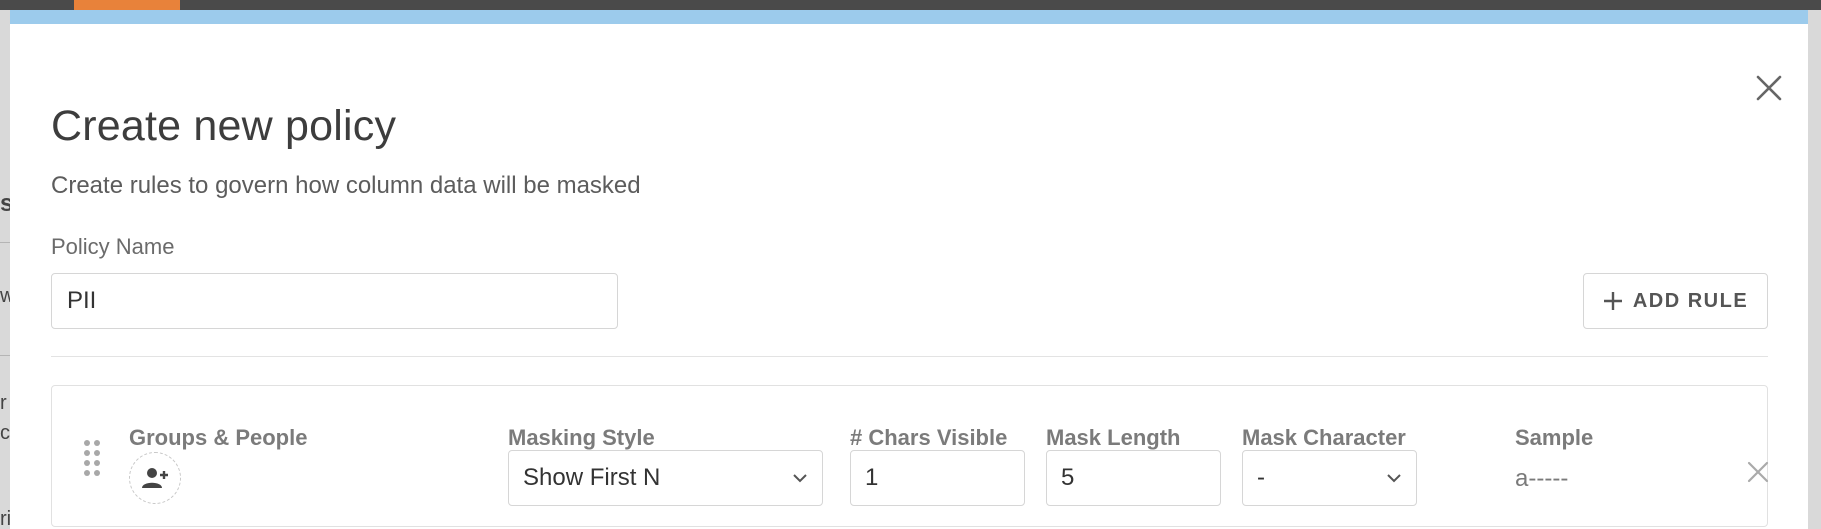  I want to click on sample-label: Sample, so click(1554, 437).